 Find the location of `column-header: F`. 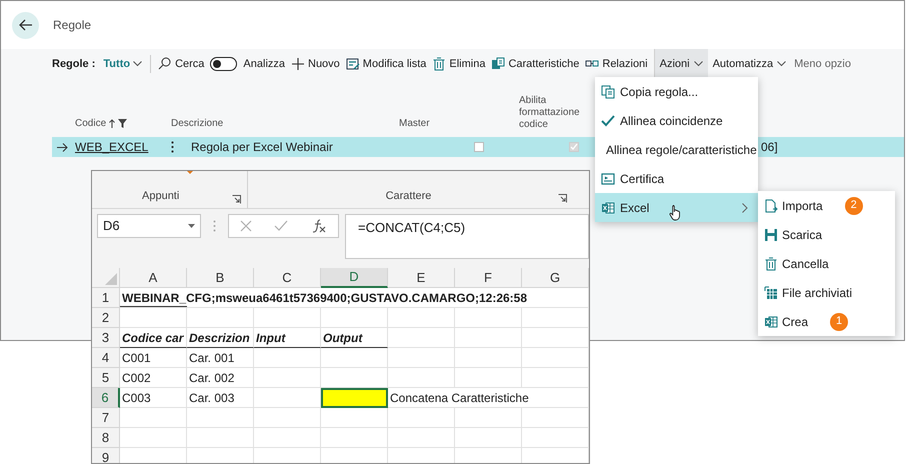

column-header: F is located at coordinates (488, 278).